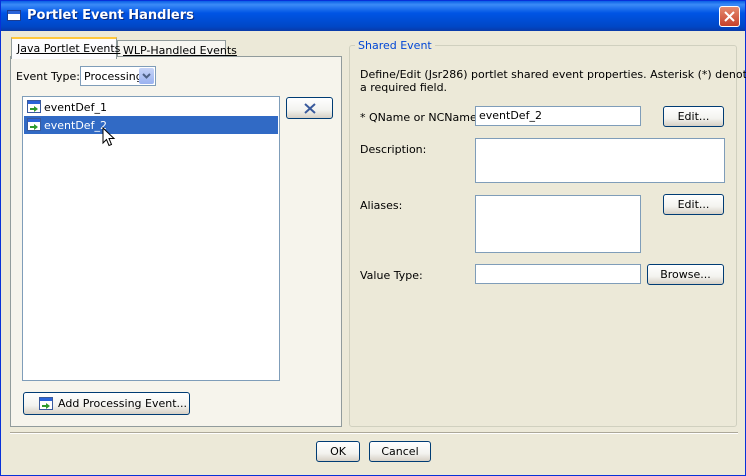 The width and height of the screenshot is (746, 476). I want to click on description-label: Description:, so click(393, 149).